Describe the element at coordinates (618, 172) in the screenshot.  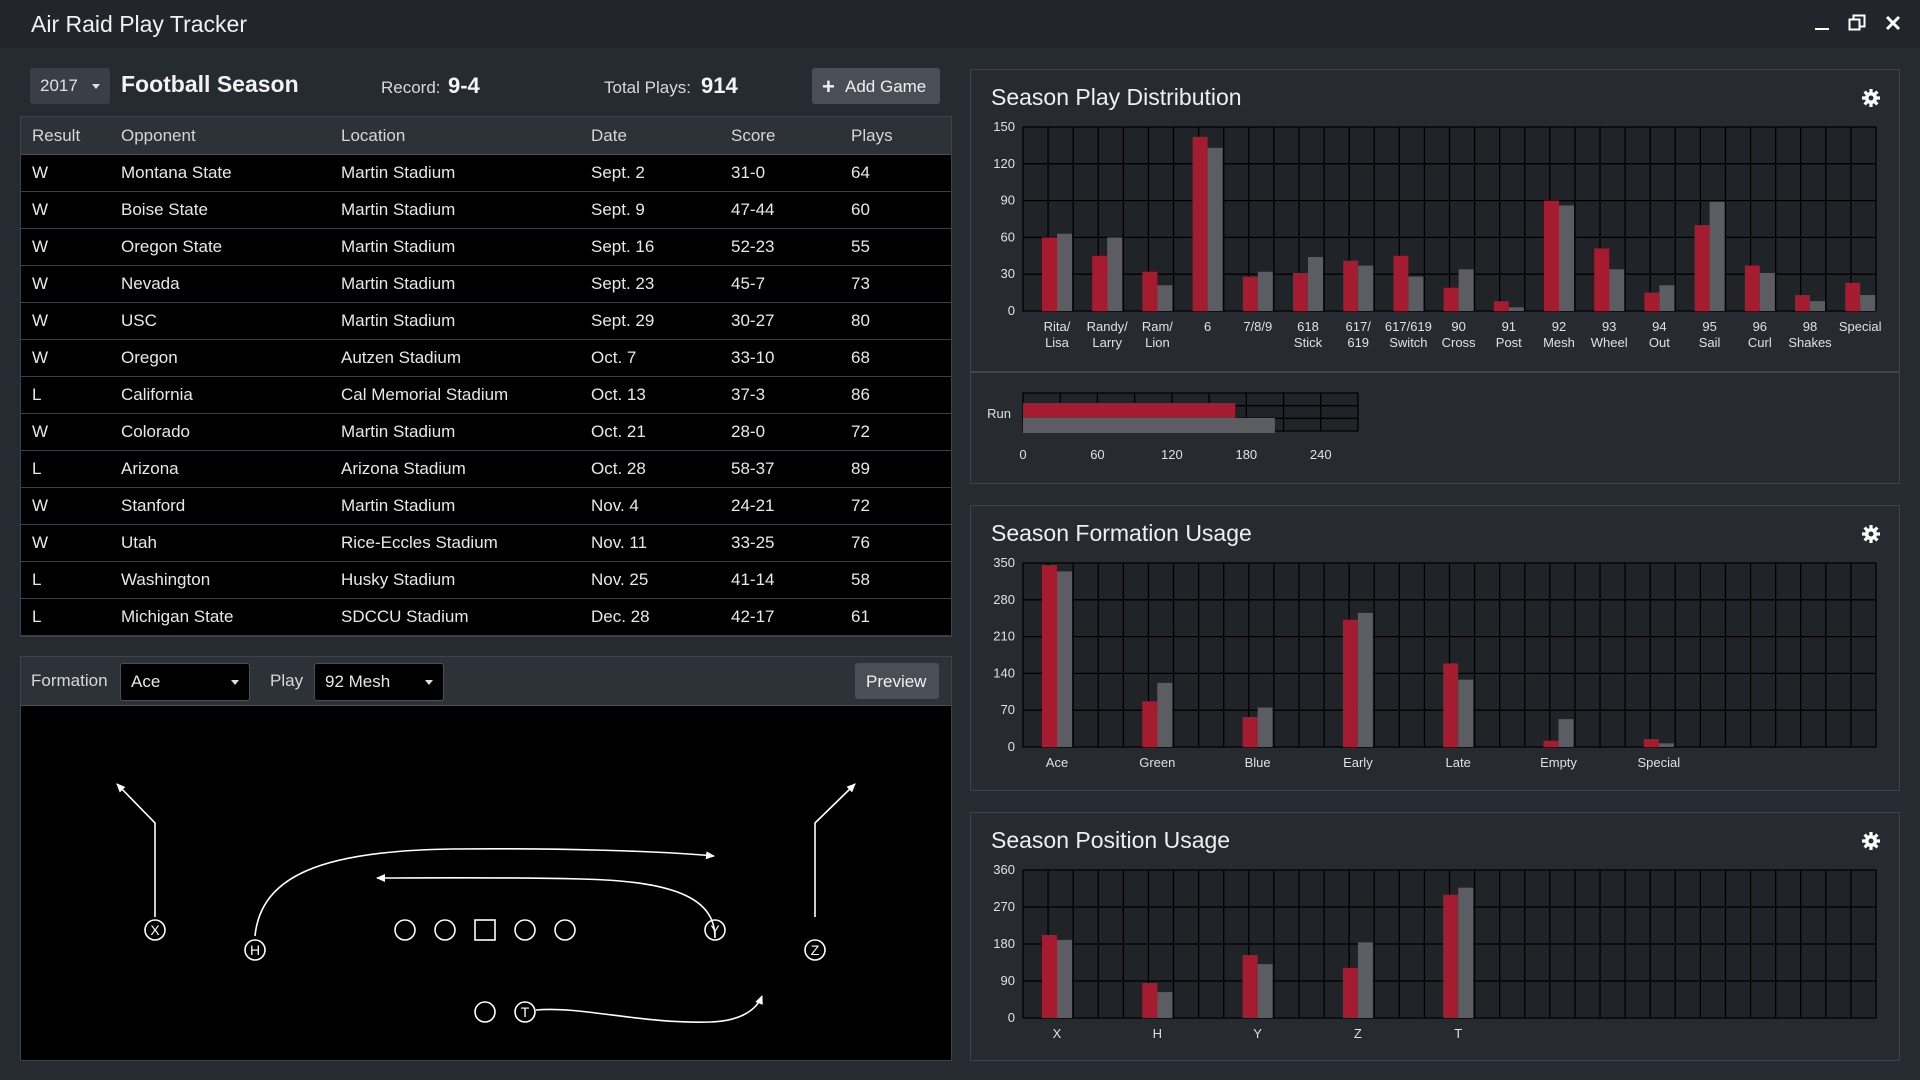
I see `cell-date: Sept. 2` at that location.